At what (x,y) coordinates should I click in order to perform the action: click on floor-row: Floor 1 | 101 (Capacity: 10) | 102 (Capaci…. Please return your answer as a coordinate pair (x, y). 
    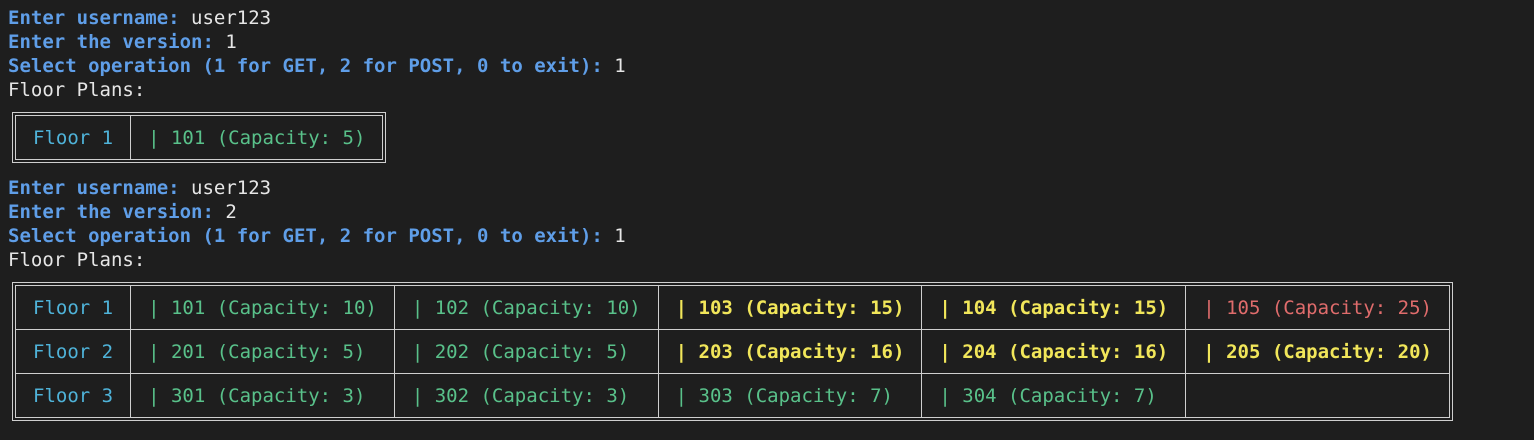
    Looking at the image, I should click on (732, 307).